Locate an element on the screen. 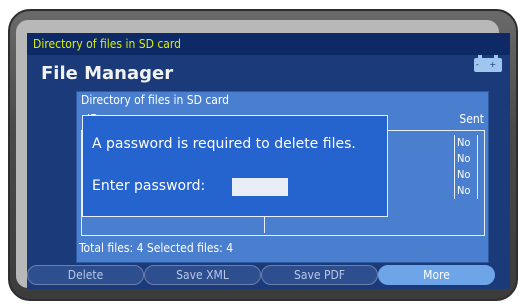 The height and width of the screenshot is (306, 525). save-xml-button: Save XML is located at coordinates (202, 275).